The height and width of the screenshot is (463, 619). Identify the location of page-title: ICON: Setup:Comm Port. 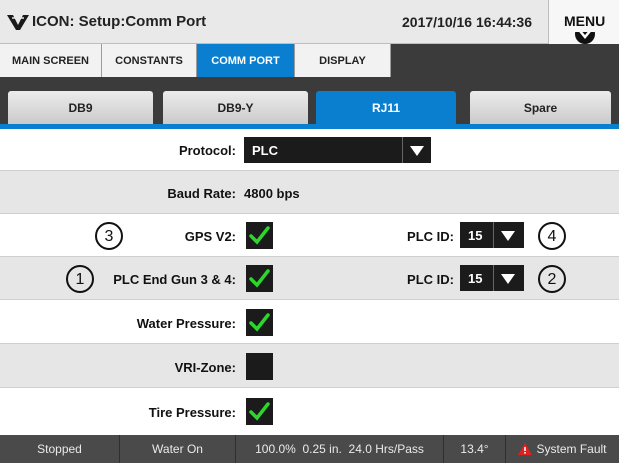
(119, 21).